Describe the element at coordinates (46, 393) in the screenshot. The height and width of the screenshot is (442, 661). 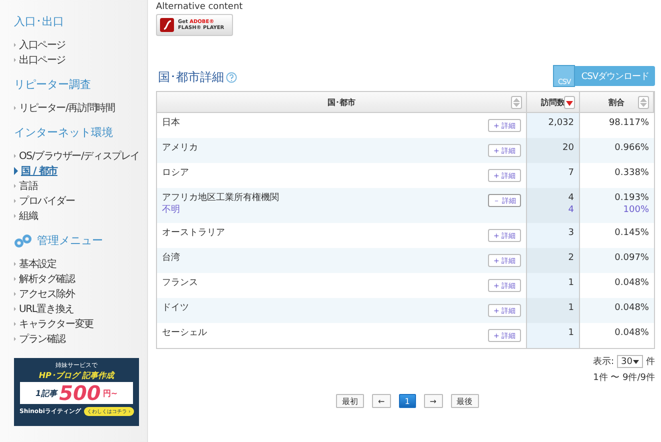
I see `banner-text: 1記事` at that location.